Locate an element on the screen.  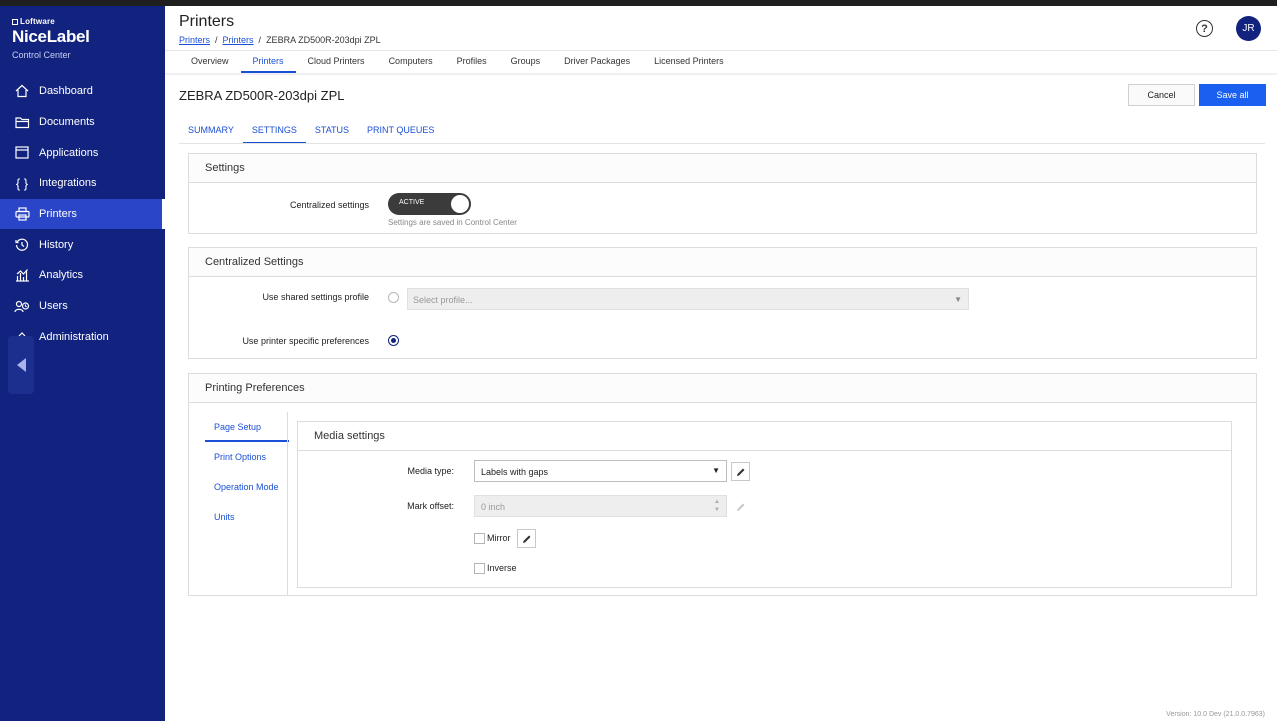
sidebar-item-label: Applications is located at coordinates (69, 152).